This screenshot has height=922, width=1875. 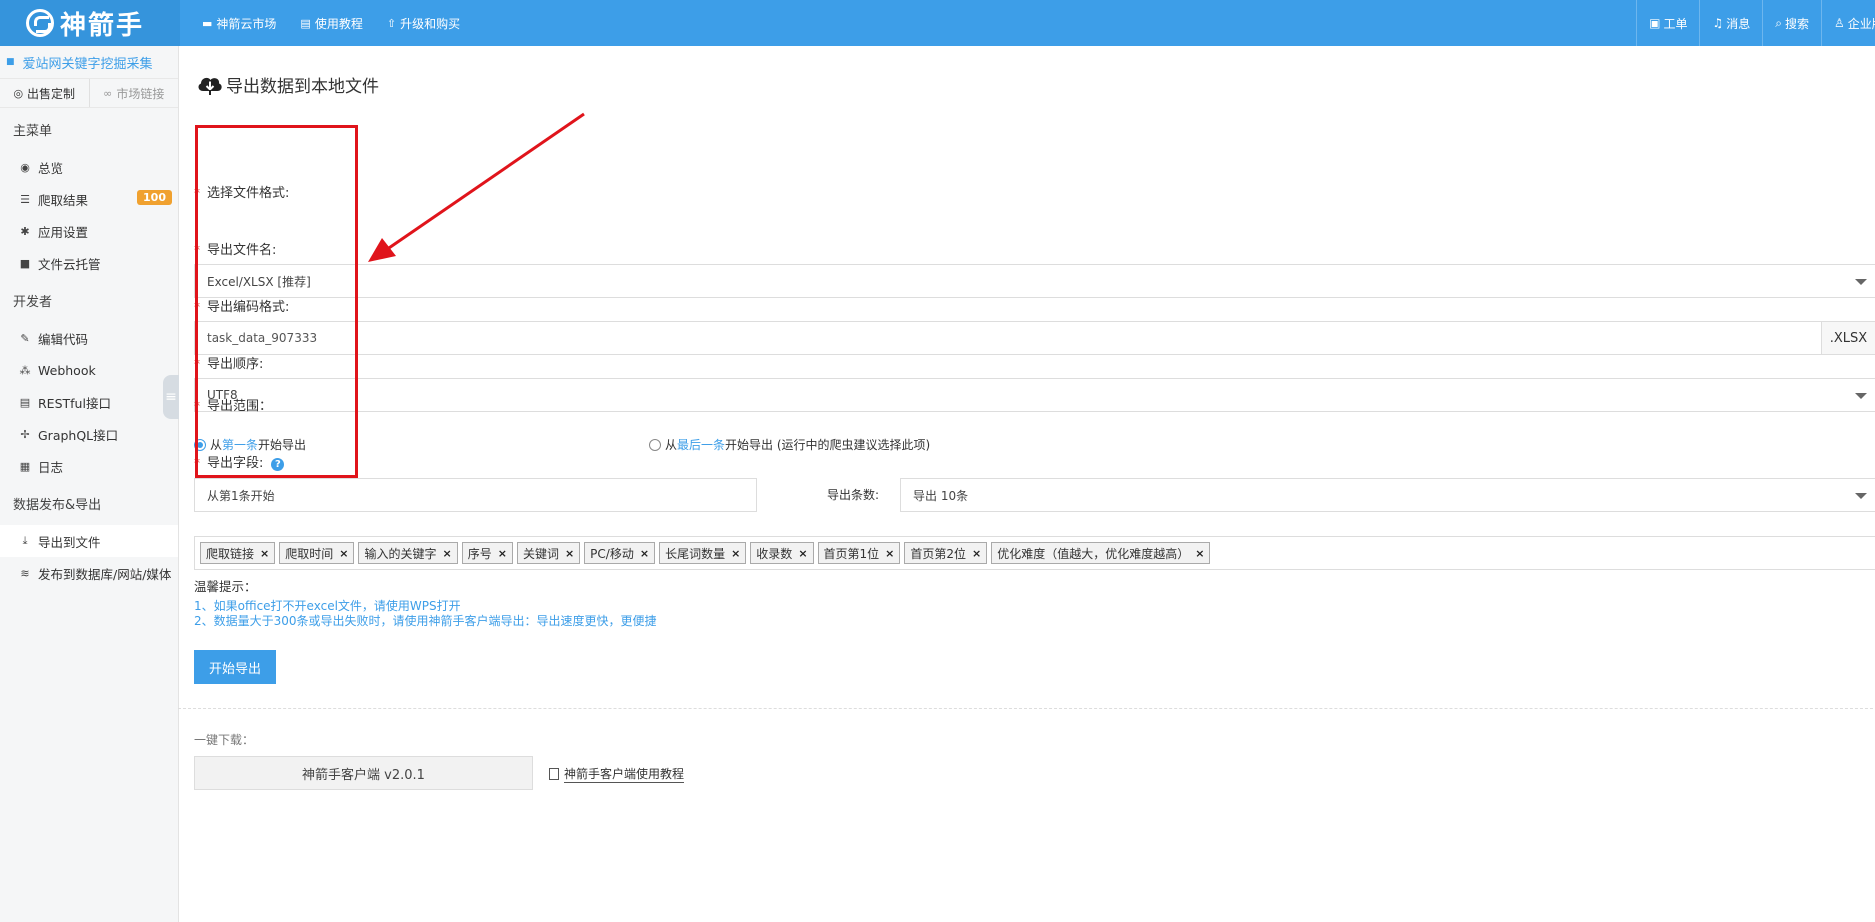 I want to click on search-button: ⌕ 搜索, so click(x=1791, y=23).